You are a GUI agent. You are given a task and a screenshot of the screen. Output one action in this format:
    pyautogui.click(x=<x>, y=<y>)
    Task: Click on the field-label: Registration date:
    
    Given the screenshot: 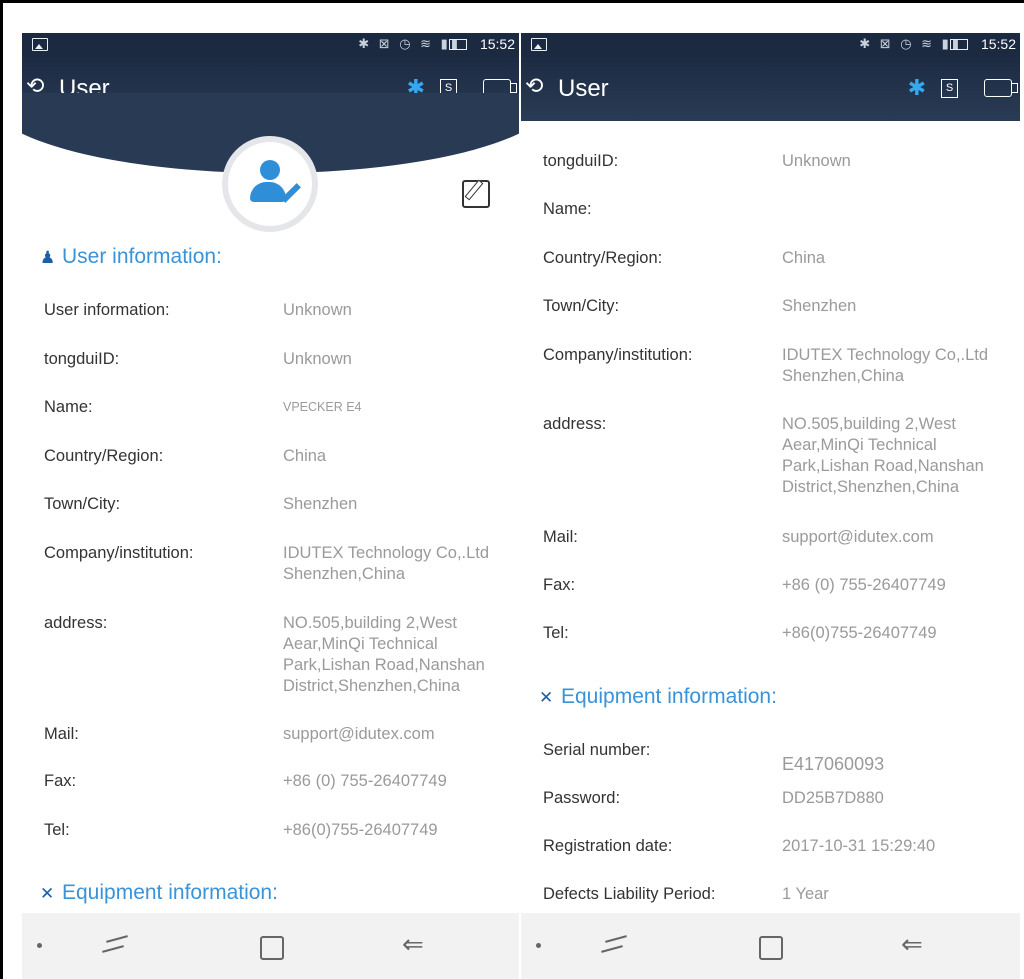 What is the action you would take?
    pyautogui.click(x=608, y=846)
    